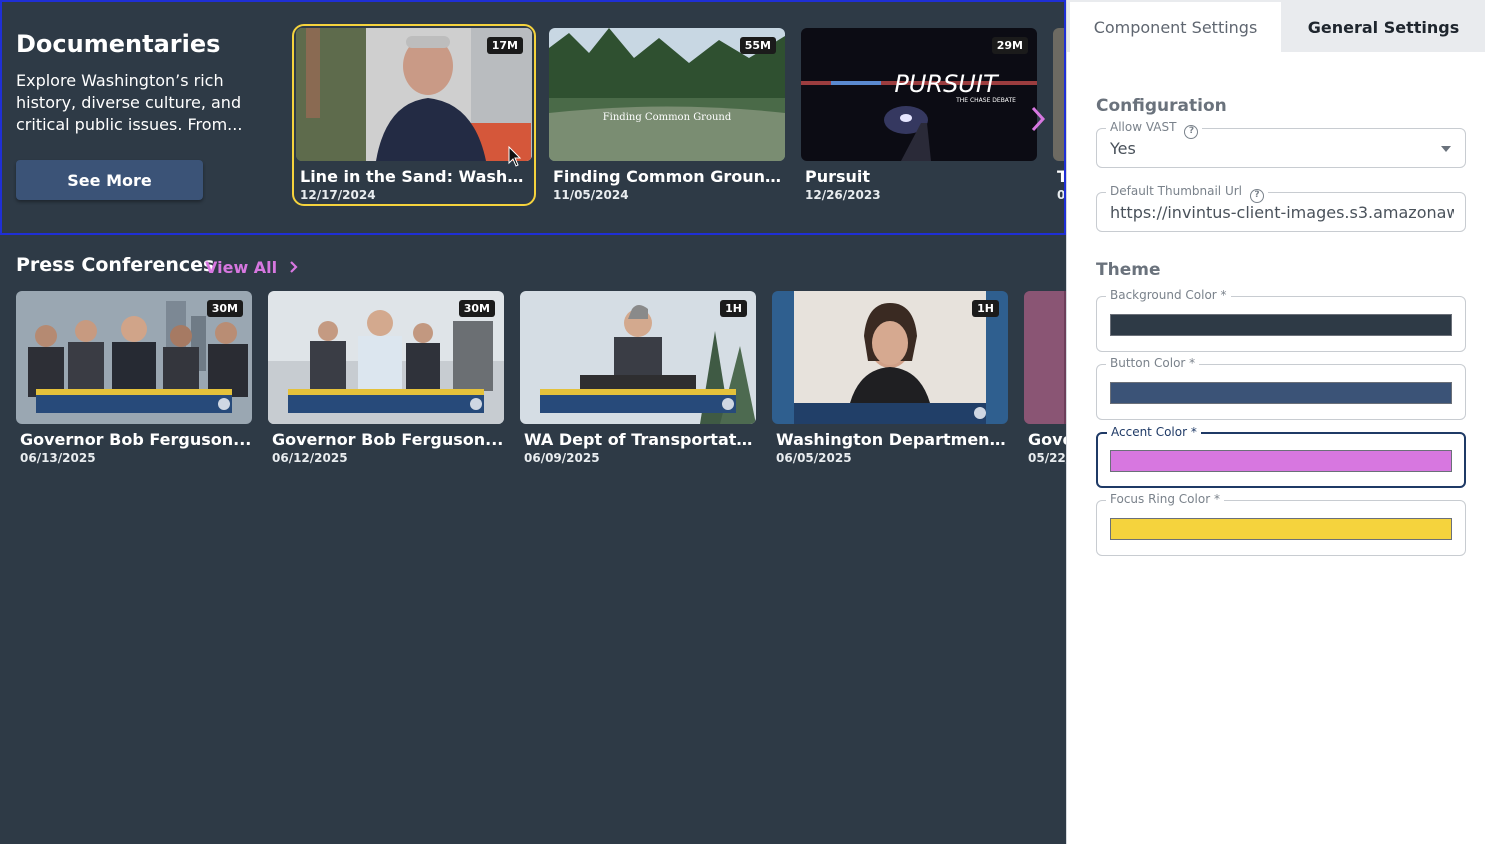  I want to click on card-title: Gove, so click(1047, 439).